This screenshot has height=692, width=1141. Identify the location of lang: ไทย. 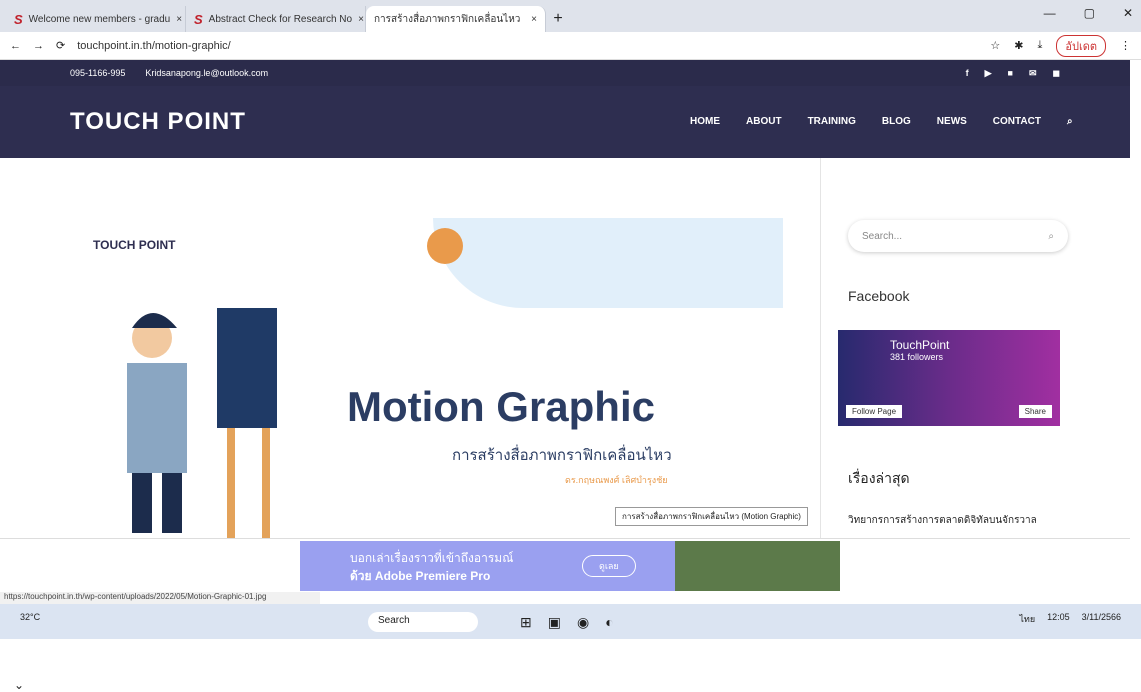
(1027, 619).